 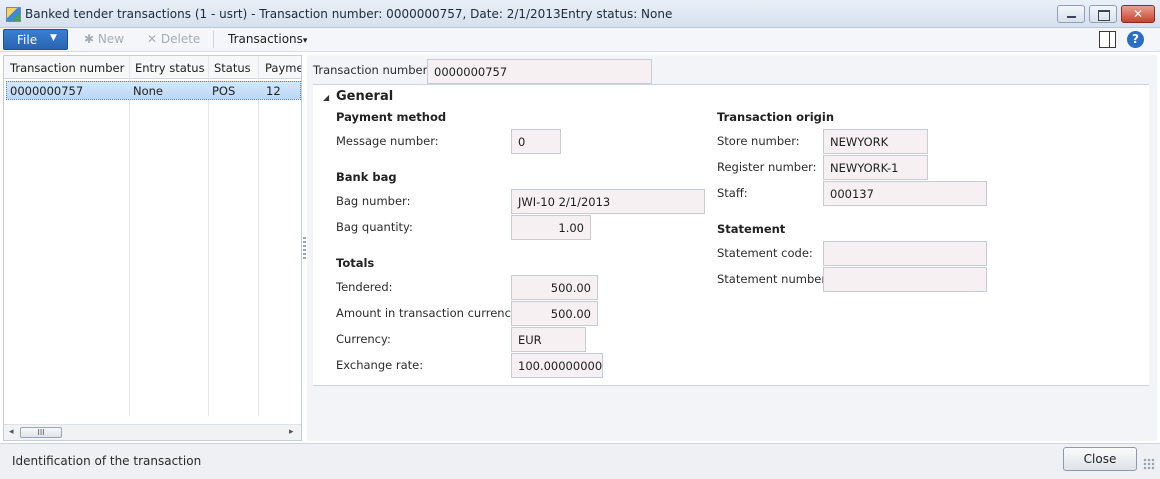 I want to click on currency-label: Currency:, so click(x=363, y=339).